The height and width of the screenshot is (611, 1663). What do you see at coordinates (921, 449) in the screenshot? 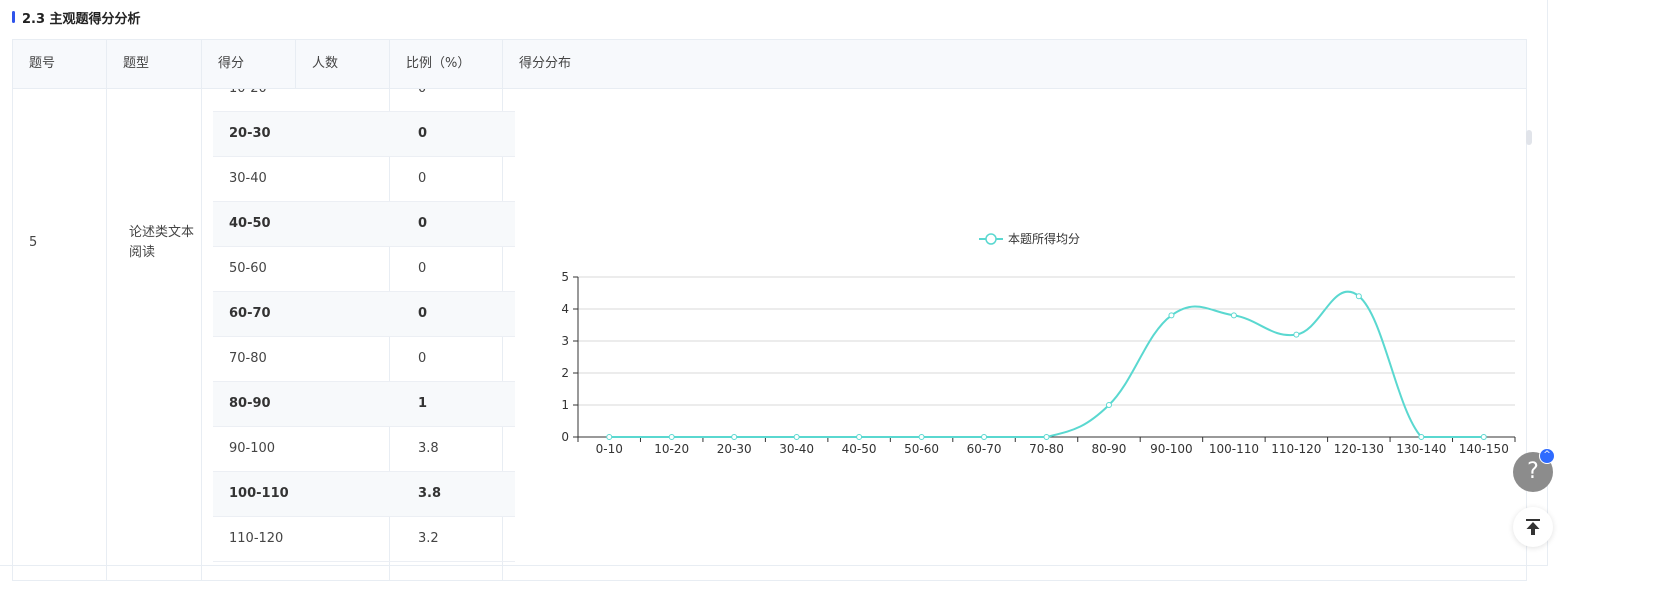
I see `x-tick-label: 50-60` at bounding box center [921, 449].